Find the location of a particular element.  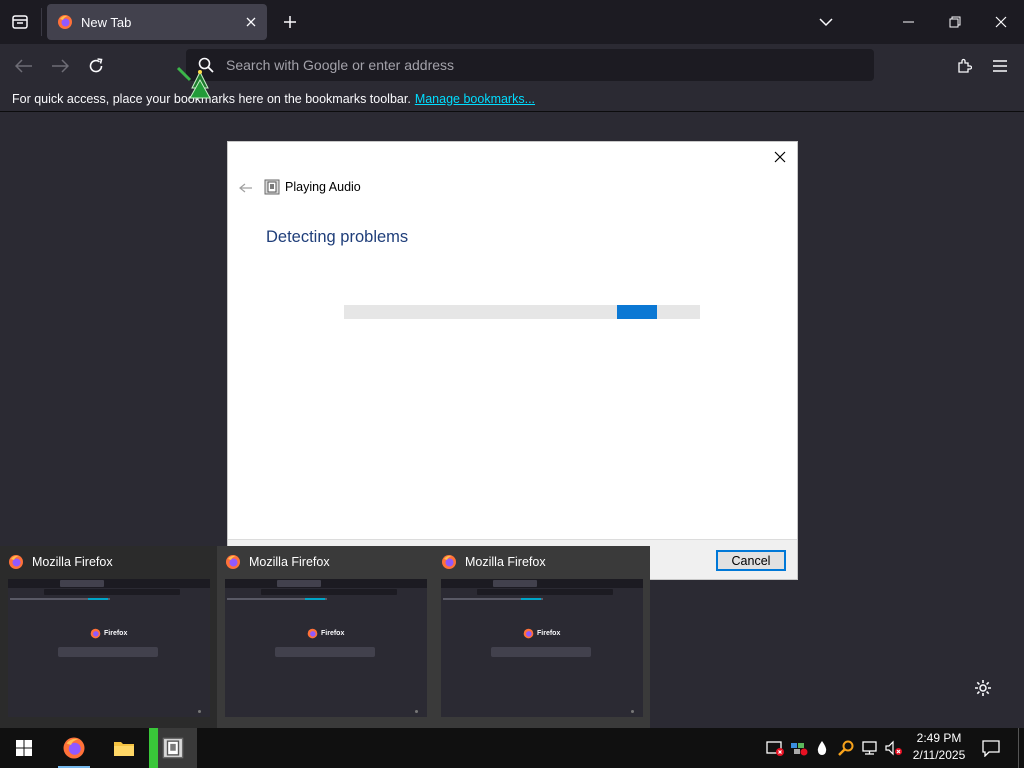

tab-bar: New Tab is located at coordinates (512, 22).